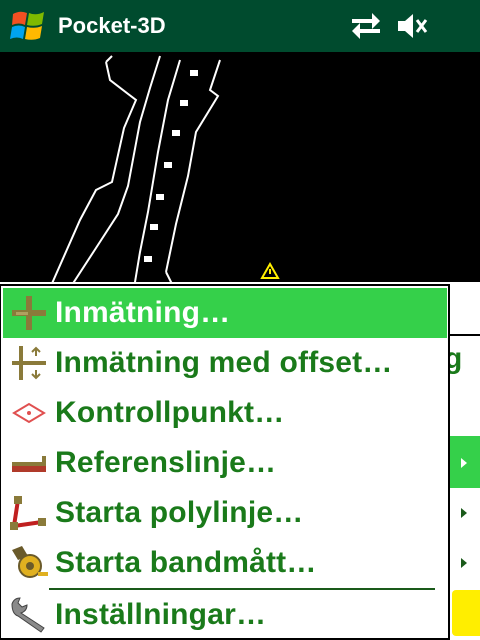 The height and width of the screenshot is (640, 480). I want to click on tape-measure-icon, so click(29, 563).